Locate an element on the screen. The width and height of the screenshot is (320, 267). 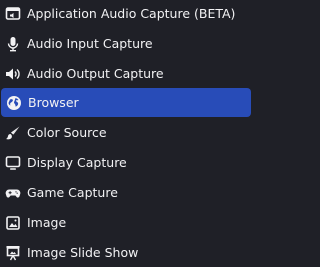
paintbrush-icon is located at coordinates (13, 133).